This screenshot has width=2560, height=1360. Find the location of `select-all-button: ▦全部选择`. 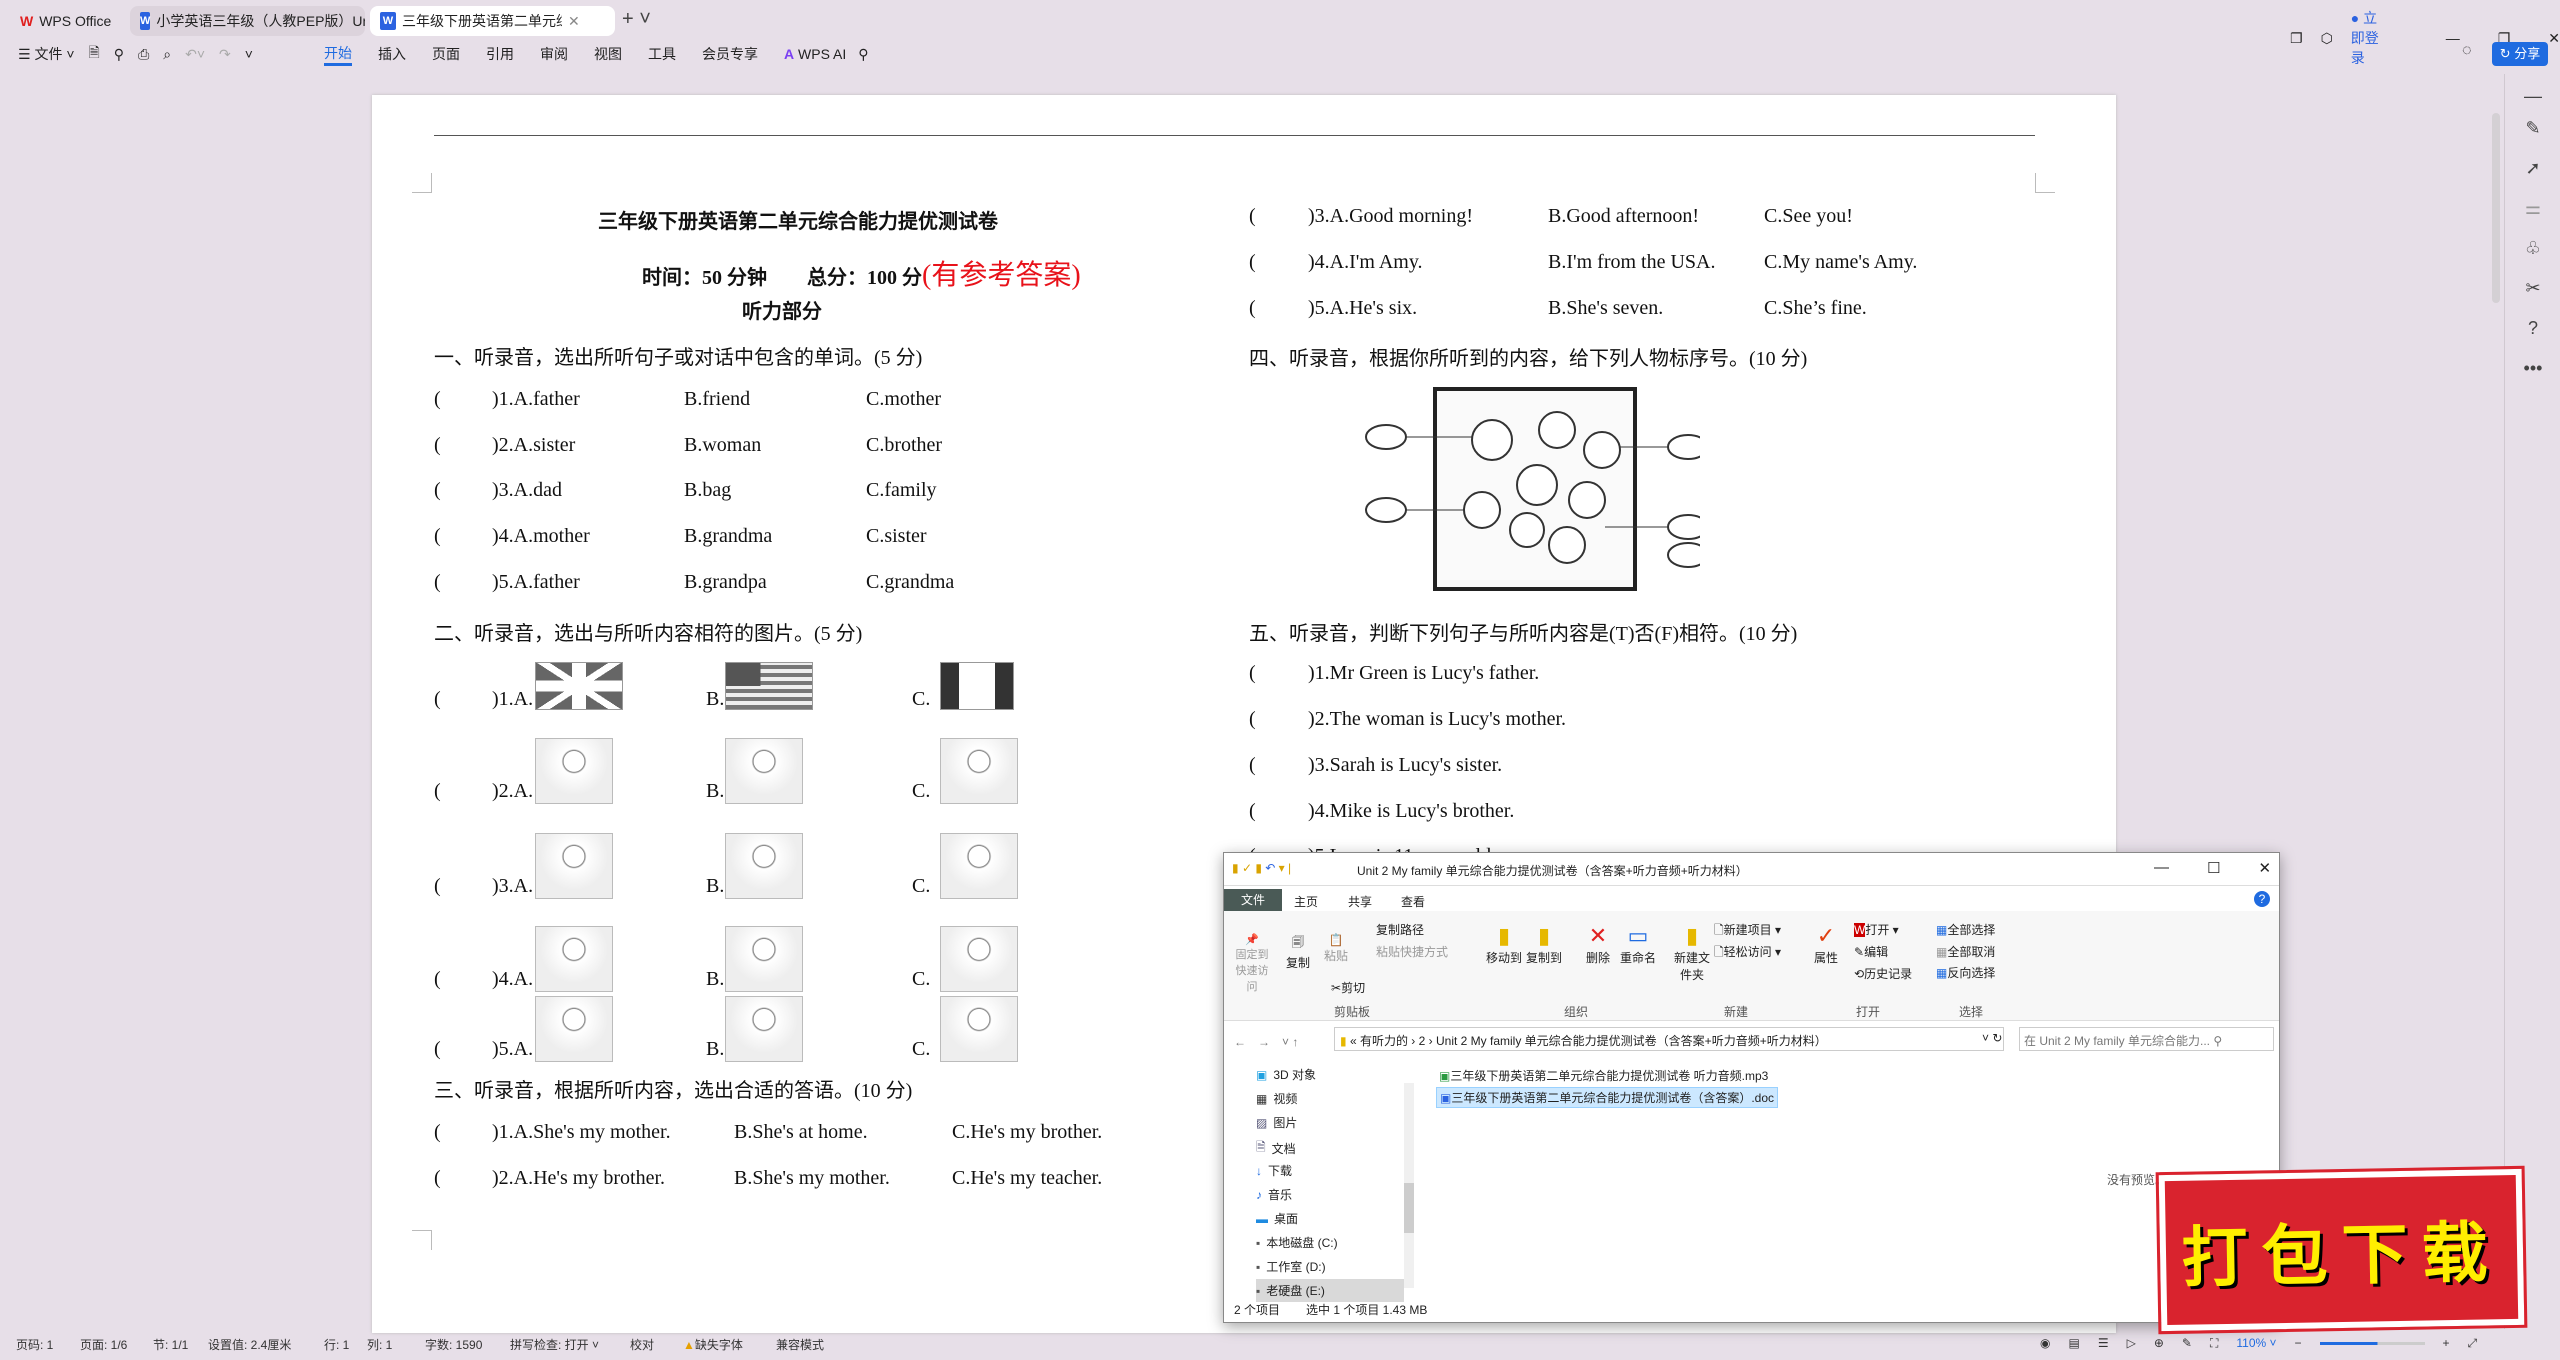

select-all-button: ▦全部选择 is located at coordinates (1965, 929).